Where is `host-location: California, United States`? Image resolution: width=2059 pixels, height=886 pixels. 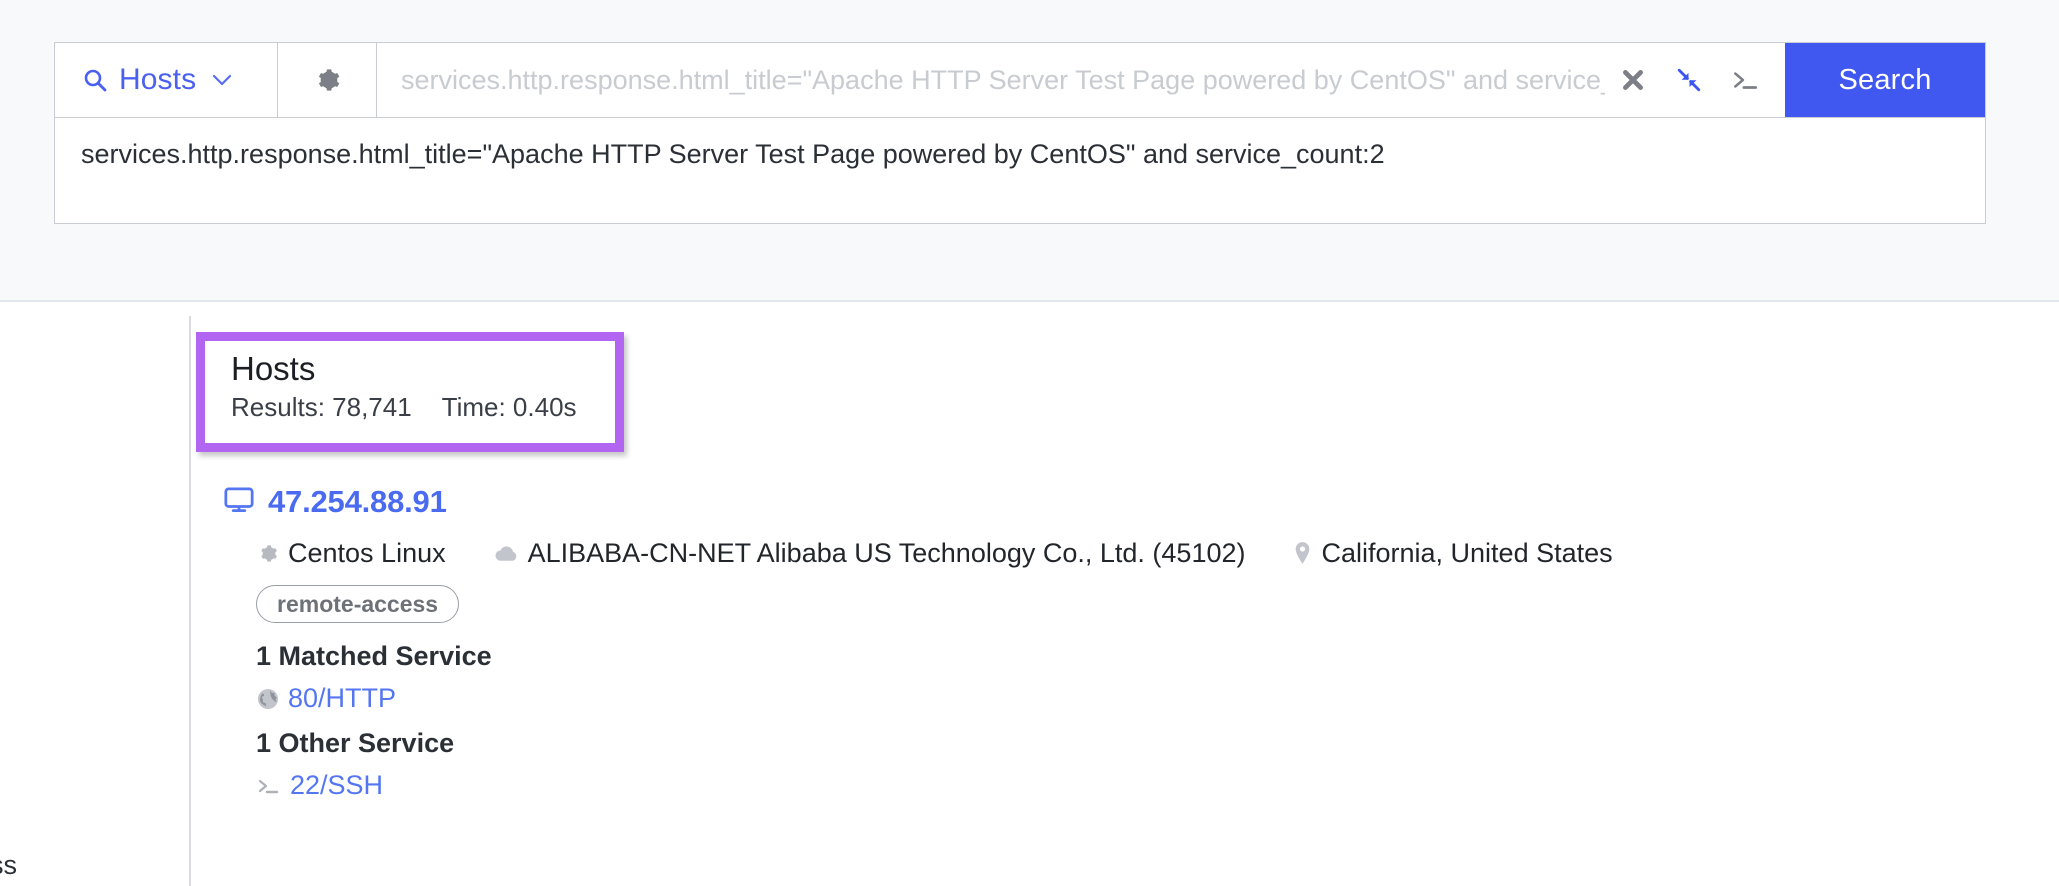
host-location: California, United States is located at coordinates (1453, 553).